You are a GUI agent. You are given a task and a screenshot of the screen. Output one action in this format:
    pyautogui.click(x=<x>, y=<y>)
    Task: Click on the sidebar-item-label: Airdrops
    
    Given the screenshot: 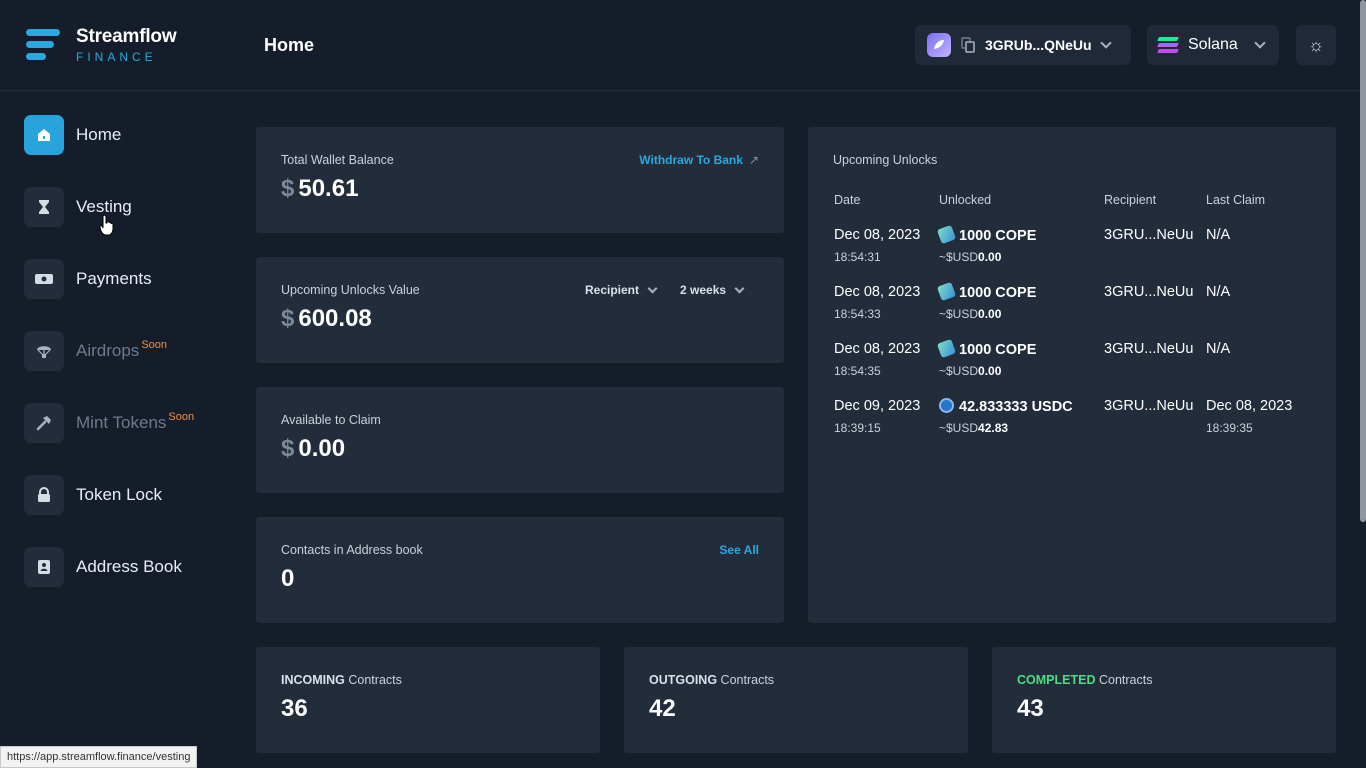 What is the action you would take?
    pyautogui.click(x=108, y=350)
    